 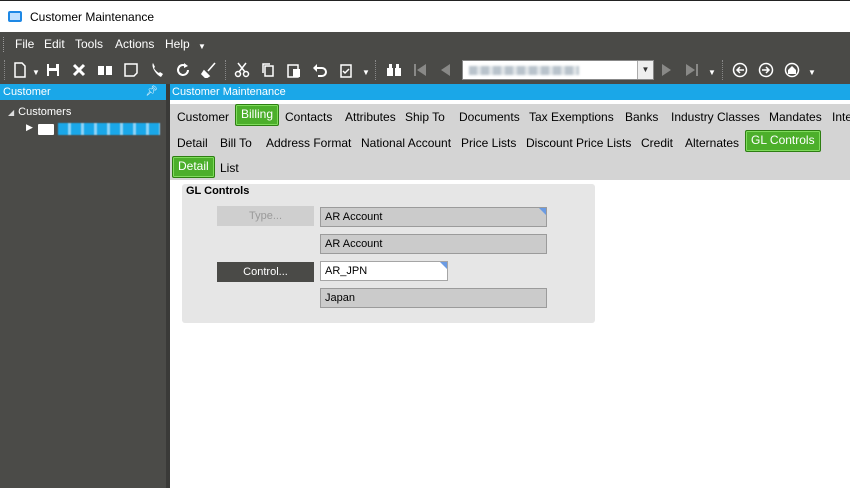 I want to click on window-title: Customer Maintenance, so click(x=92, y=17).